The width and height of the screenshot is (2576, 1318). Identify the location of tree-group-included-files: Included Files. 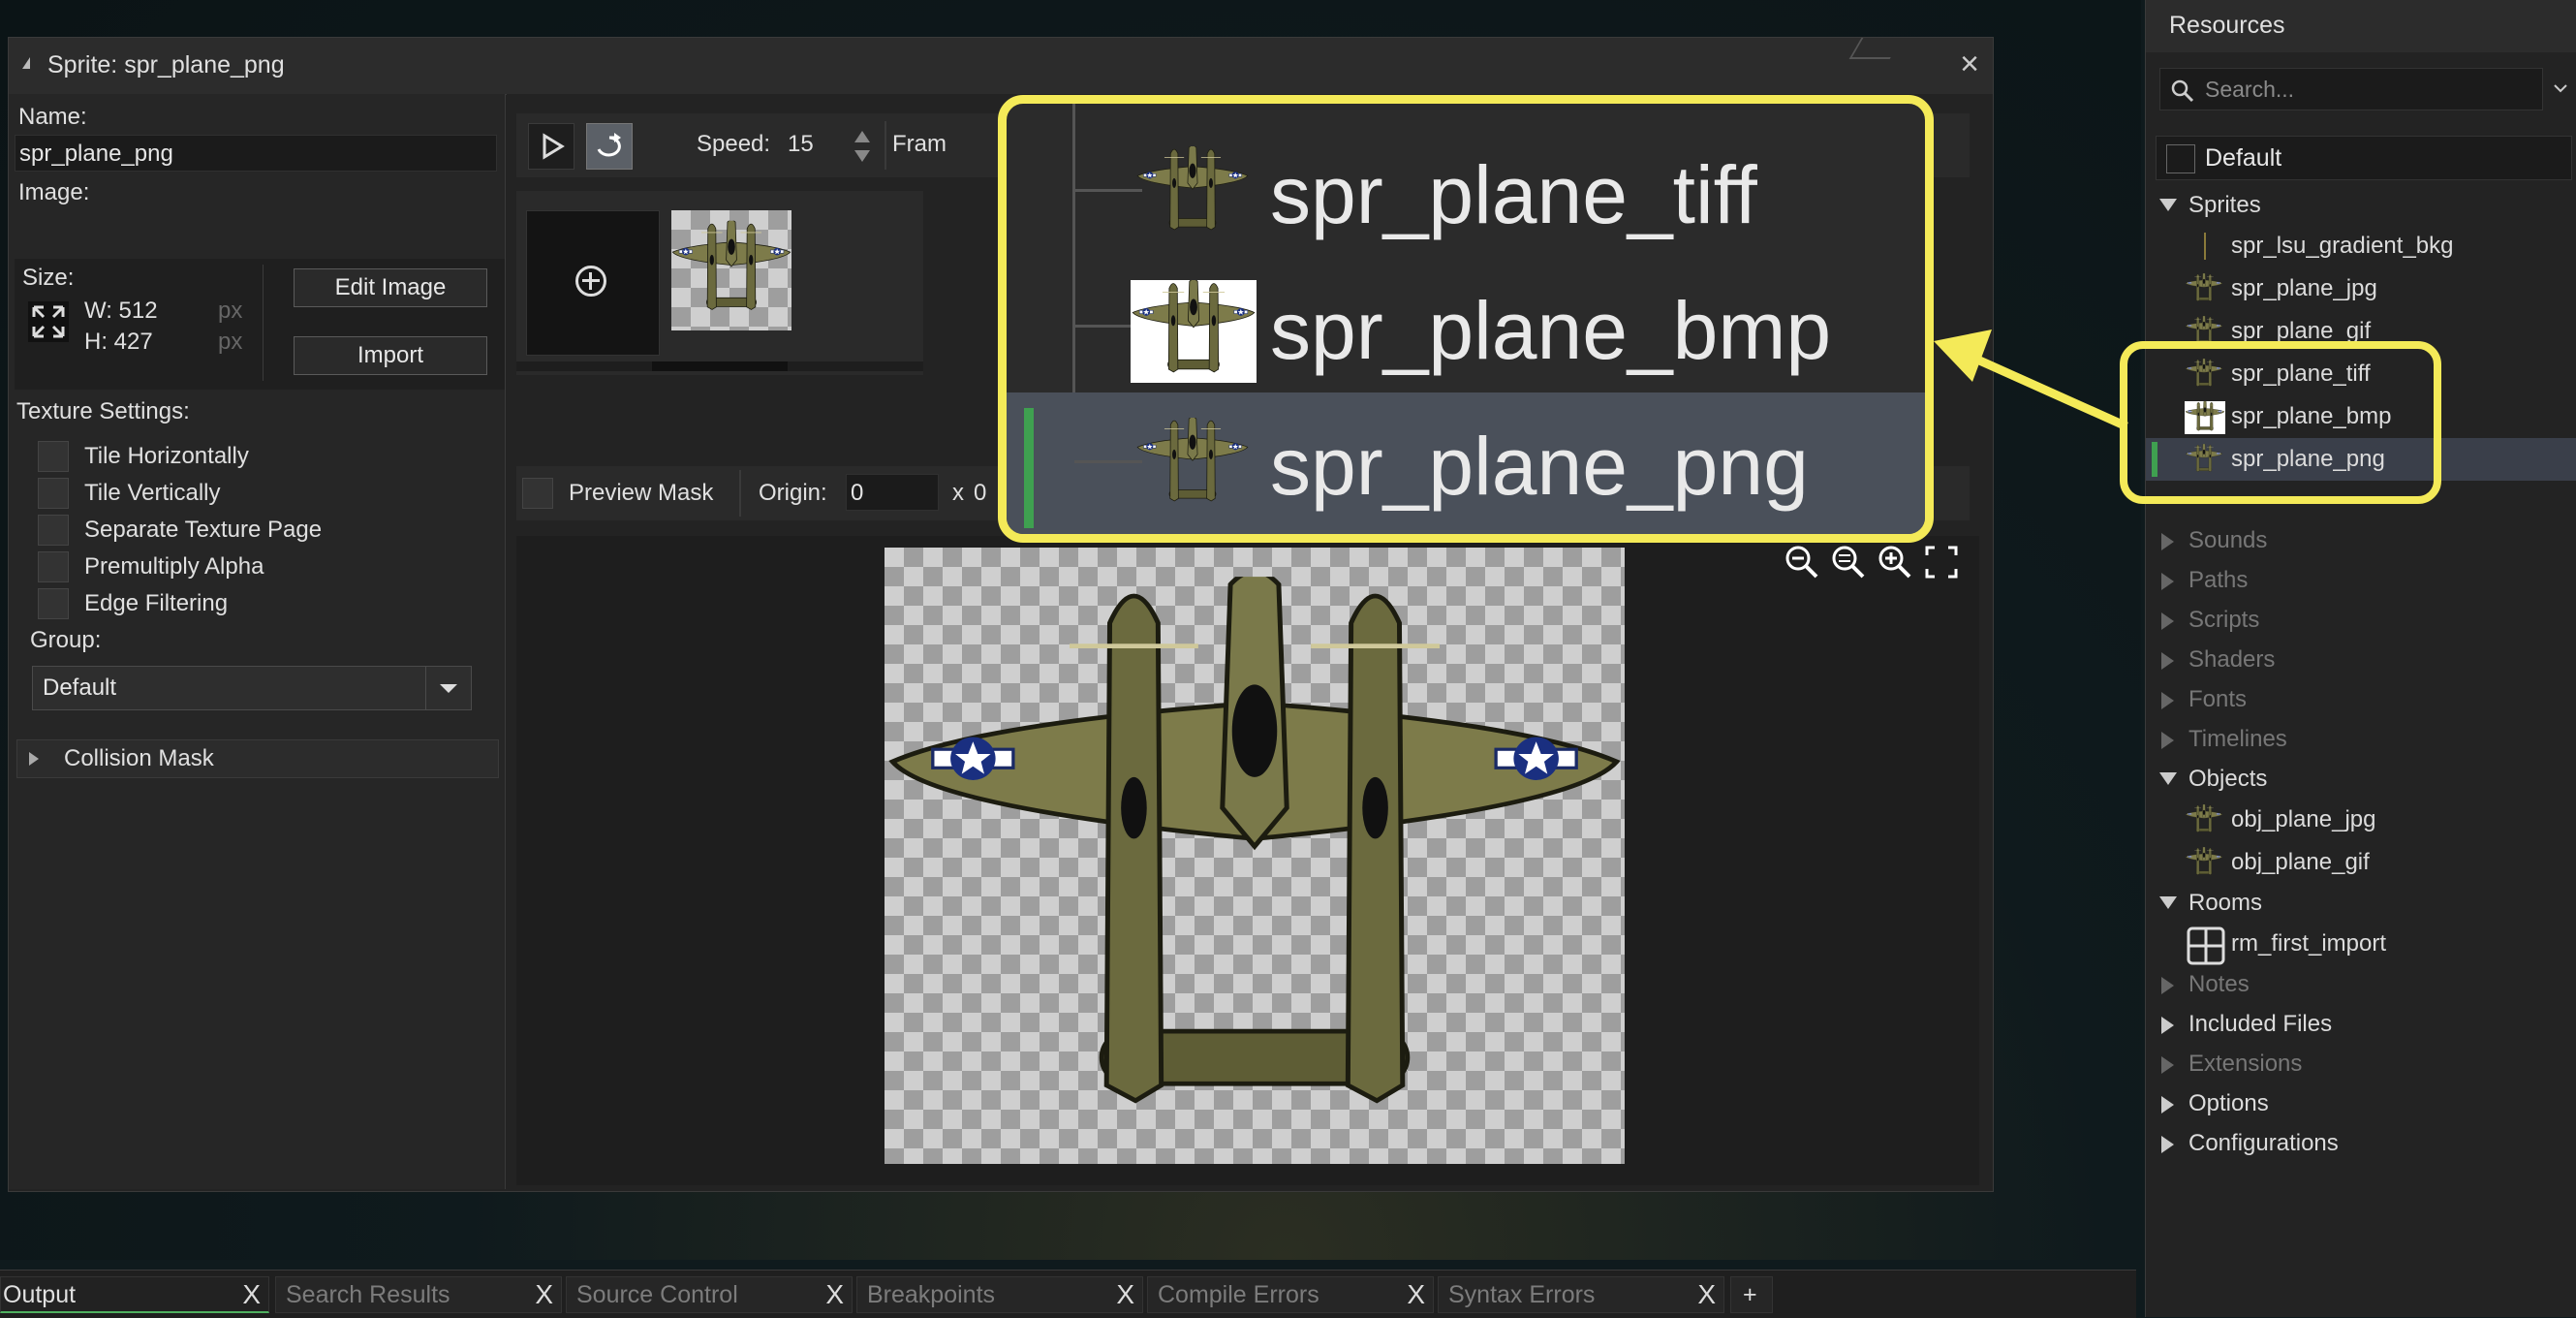
(2260, 1024).